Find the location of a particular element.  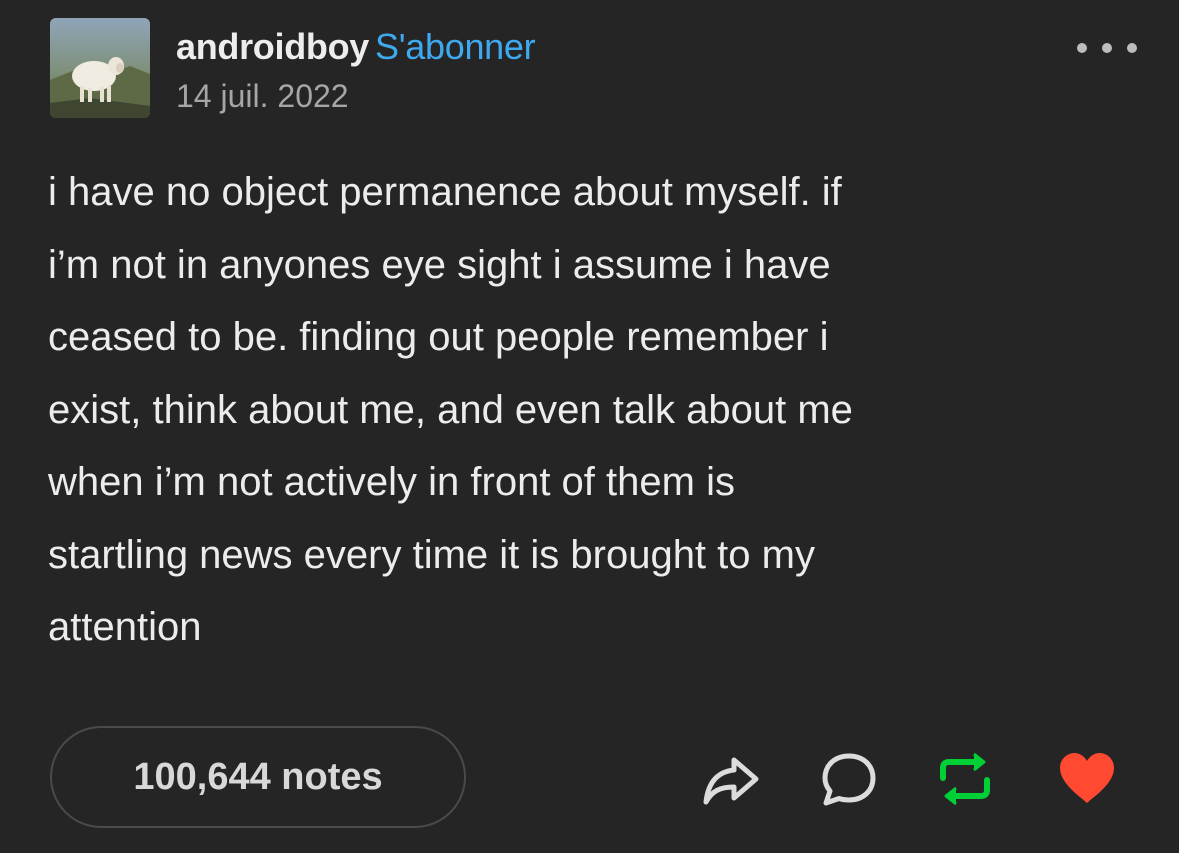

more-options-icon is located at coordinates (1107, 48).